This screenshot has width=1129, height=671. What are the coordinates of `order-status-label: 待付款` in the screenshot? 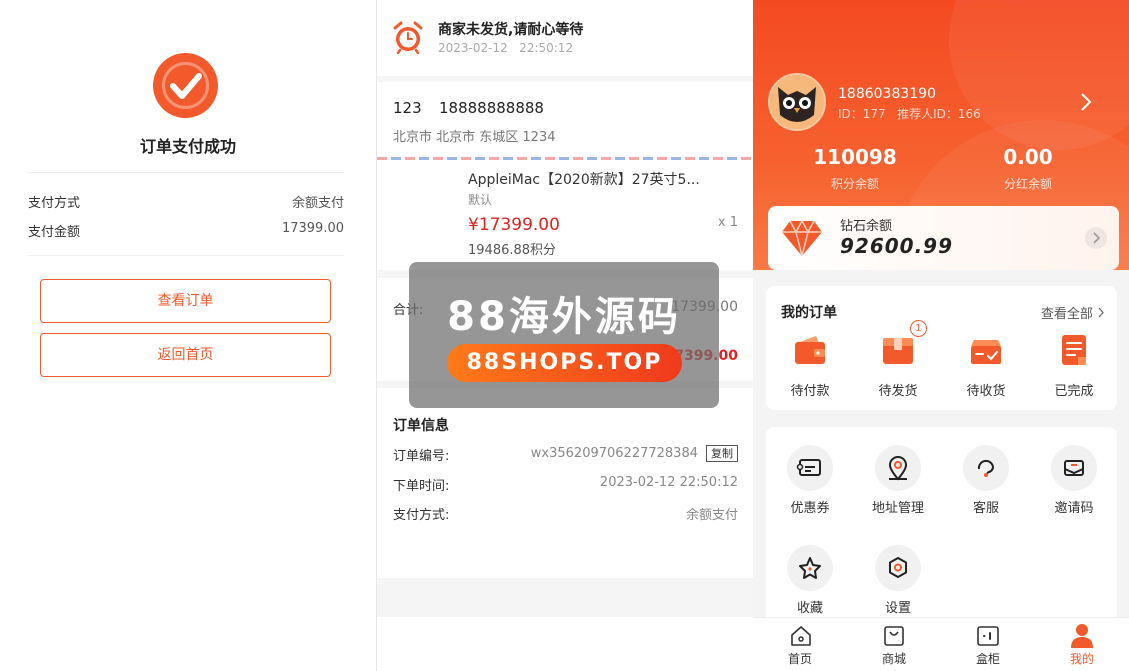 It's located at (810, 391).